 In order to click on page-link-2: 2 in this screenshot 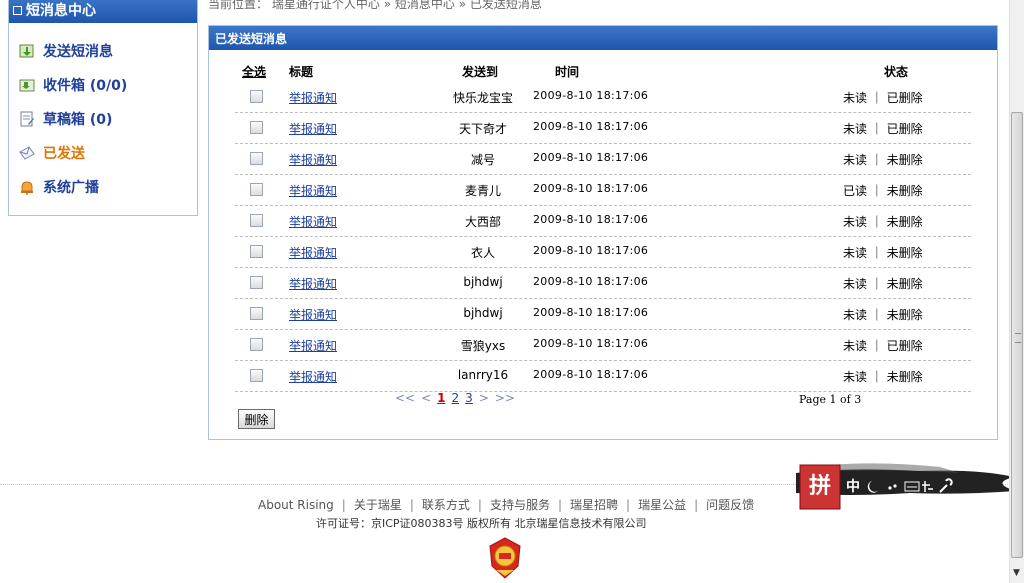, I will do `click(456, 398)`.